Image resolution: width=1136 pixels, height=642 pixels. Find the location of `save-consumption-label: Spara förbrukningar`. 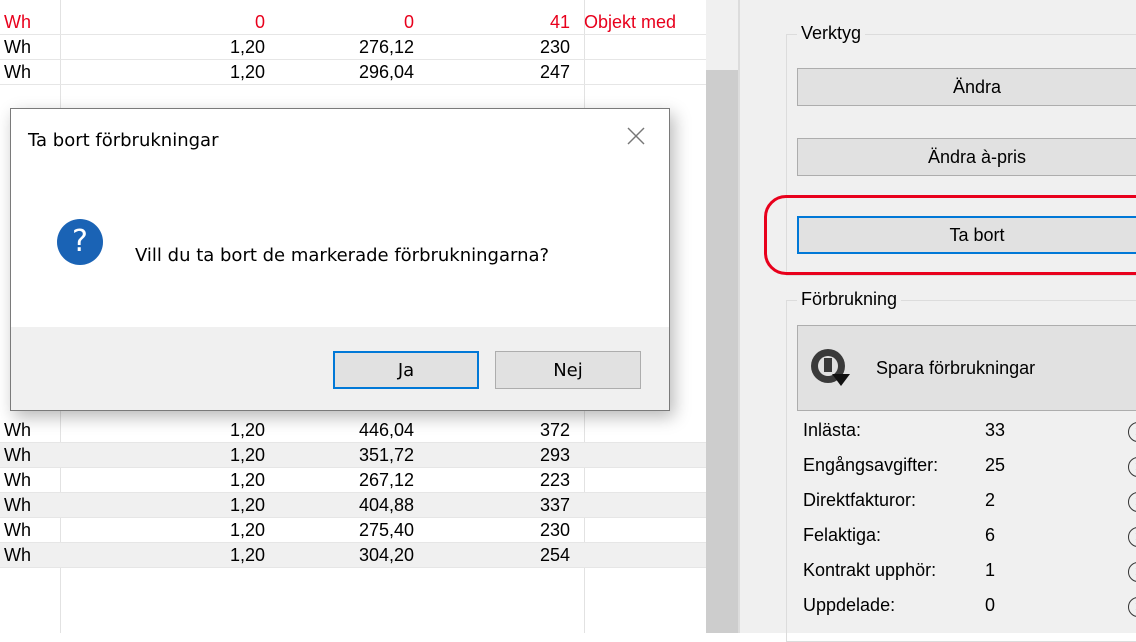

save-consumption-label: Spara förbrukningar is located at coordinates (956, 368).